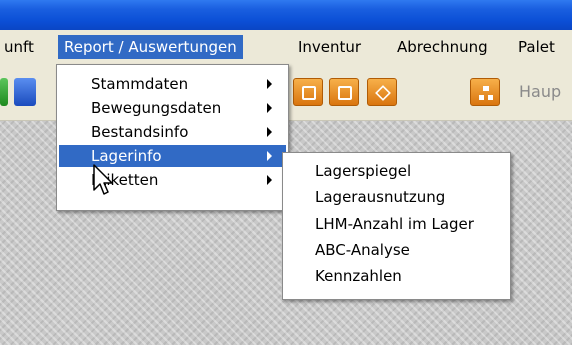 The height and width of the screenshot is (345, 572). Describe the element at coordinates (4, 92) in the screenshot. I see `green-icon` at that location.